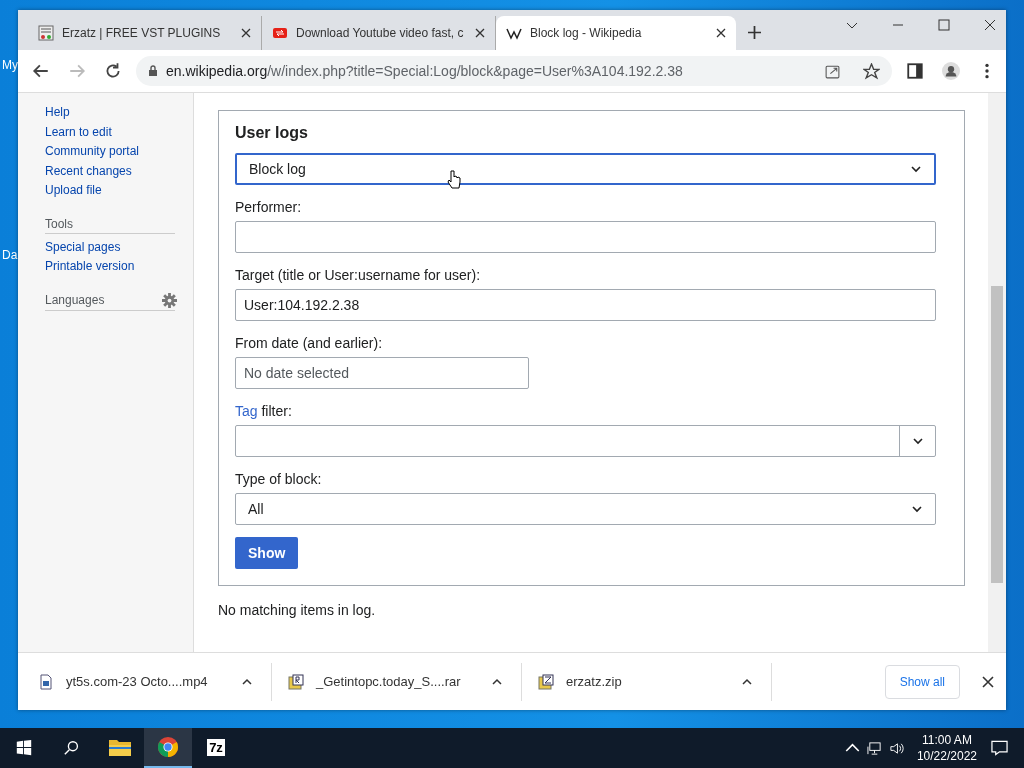 This screenshot has width=1024, height=768. I want to click on download-item: yt5s.com-23 Octo....mp4, so click(155, 681).